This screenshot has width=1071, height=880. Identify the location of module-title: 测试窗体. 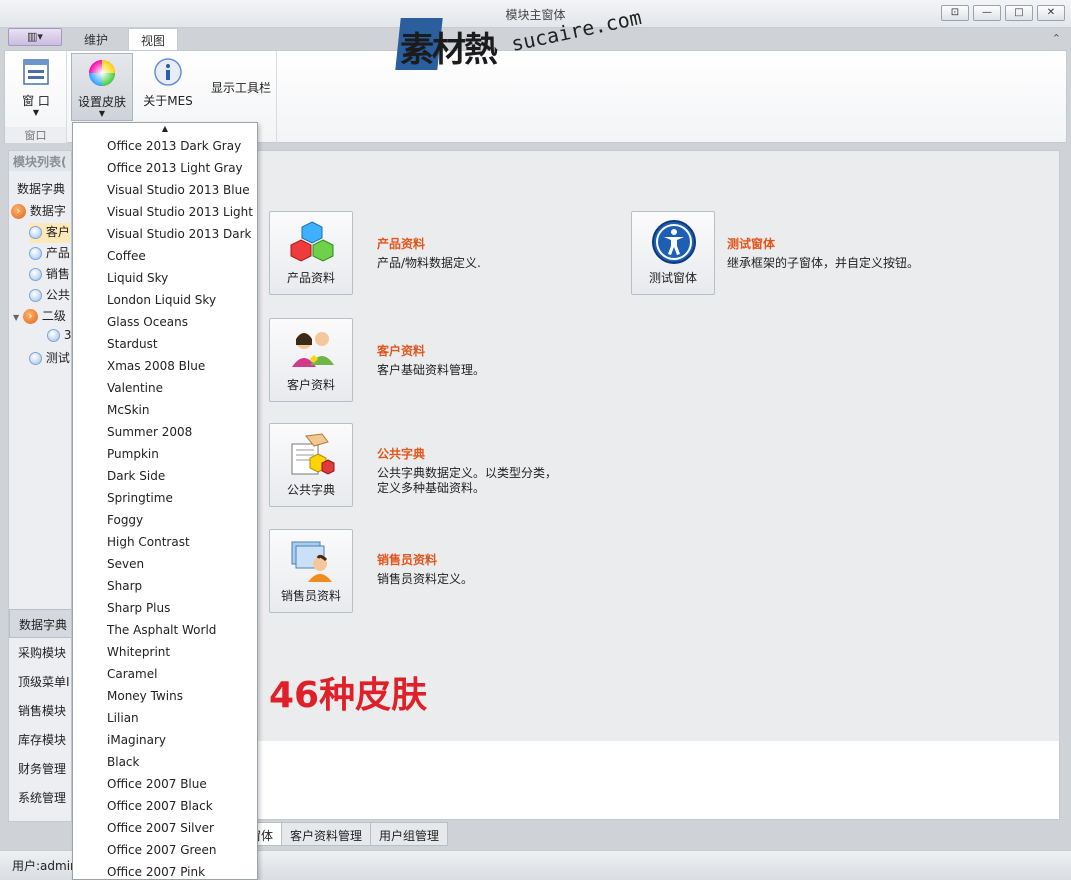
(751, 243).